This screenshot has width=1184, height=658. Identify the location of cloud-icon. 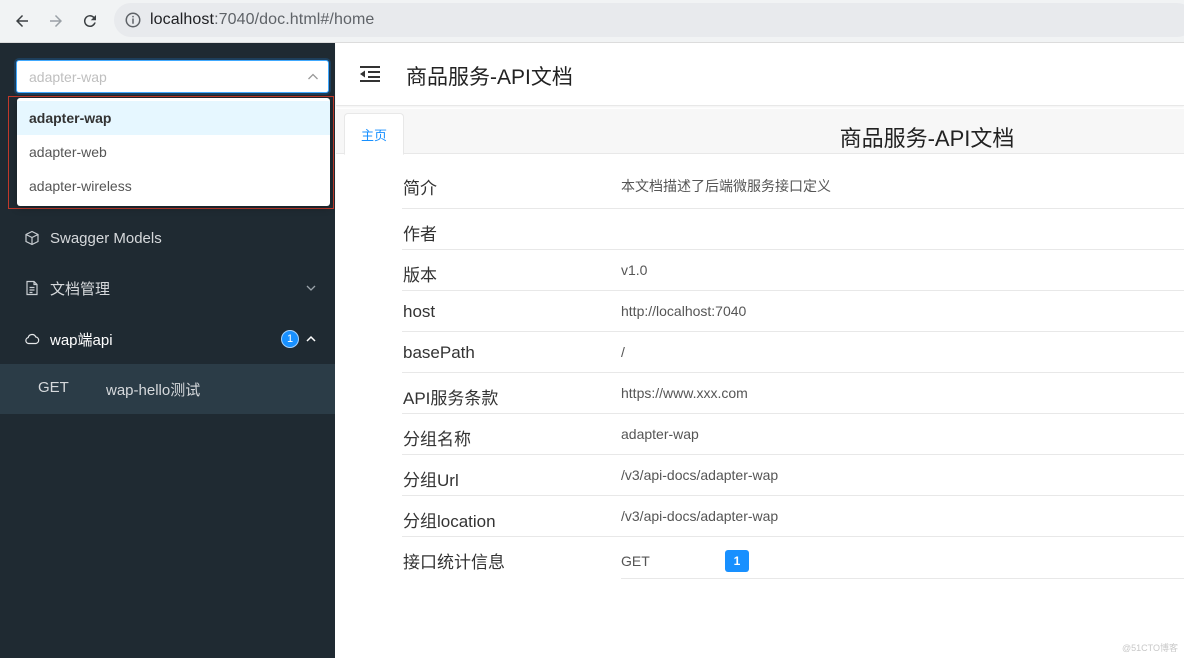
(32, 339).